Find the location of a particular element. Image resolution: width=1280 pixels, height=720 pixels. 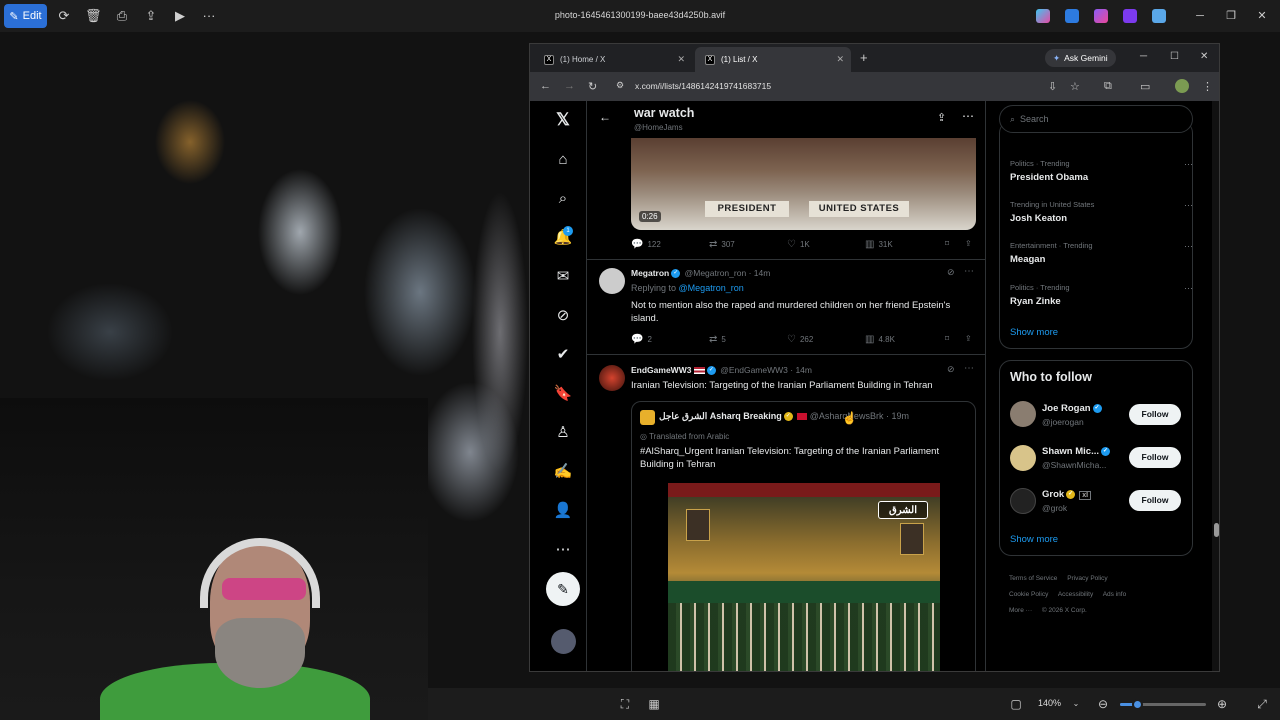

views-button: ▥ 4.8K is located at coordinates (880, 339).